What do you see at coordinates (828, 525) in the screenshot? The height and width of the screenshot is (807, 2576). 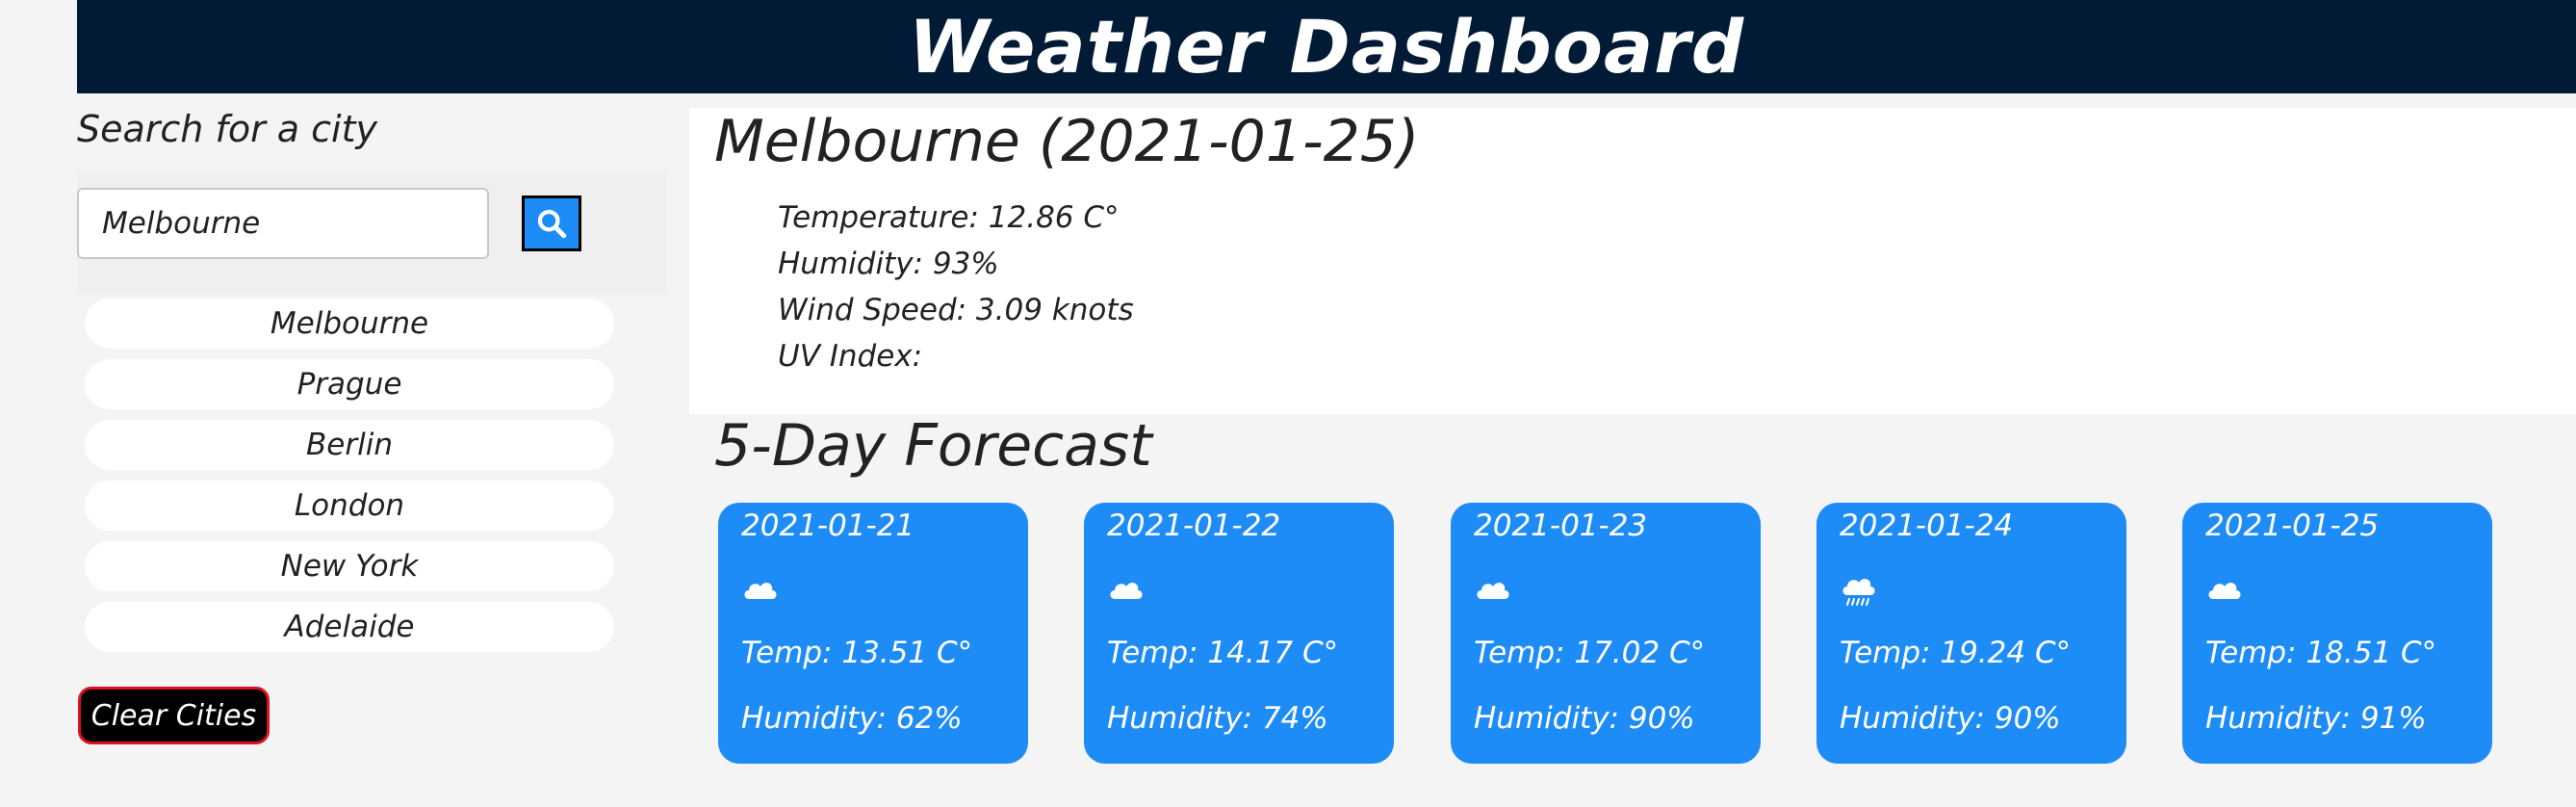 I see `forecast-date: 2021-01-21` at bounding box center [828, 525].